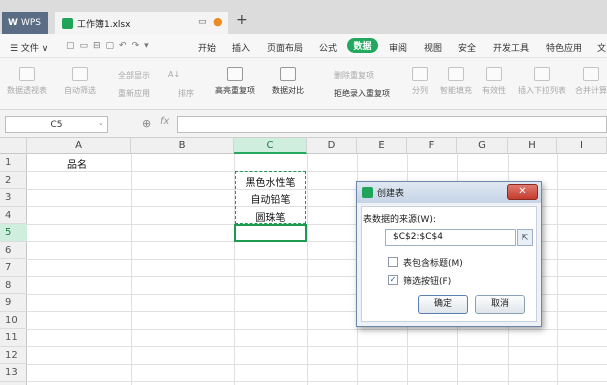  What do you see at coordinates (392, 124) in the screenshot?
I see `formula-input` at bounding box center [392, 124].